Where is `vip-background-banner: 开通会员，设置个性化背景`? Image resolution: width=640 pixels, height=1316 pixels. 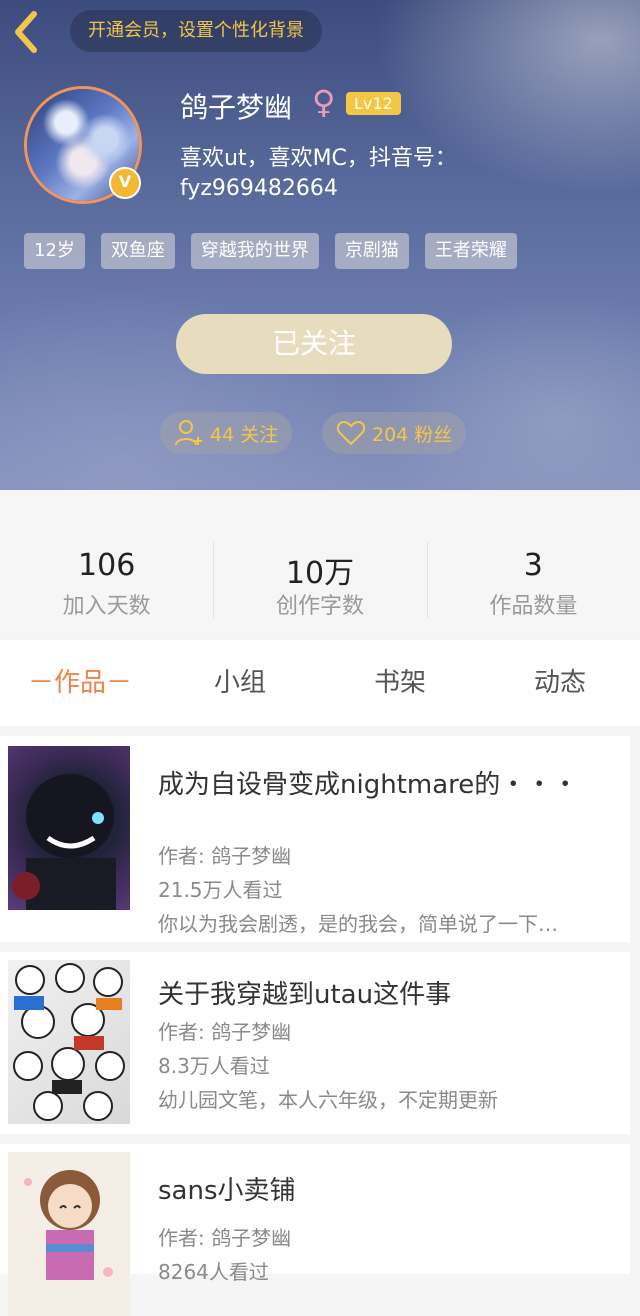 vip-background-banner: 开通会员，设置个性化背景 is located at coordinates (196, 31).